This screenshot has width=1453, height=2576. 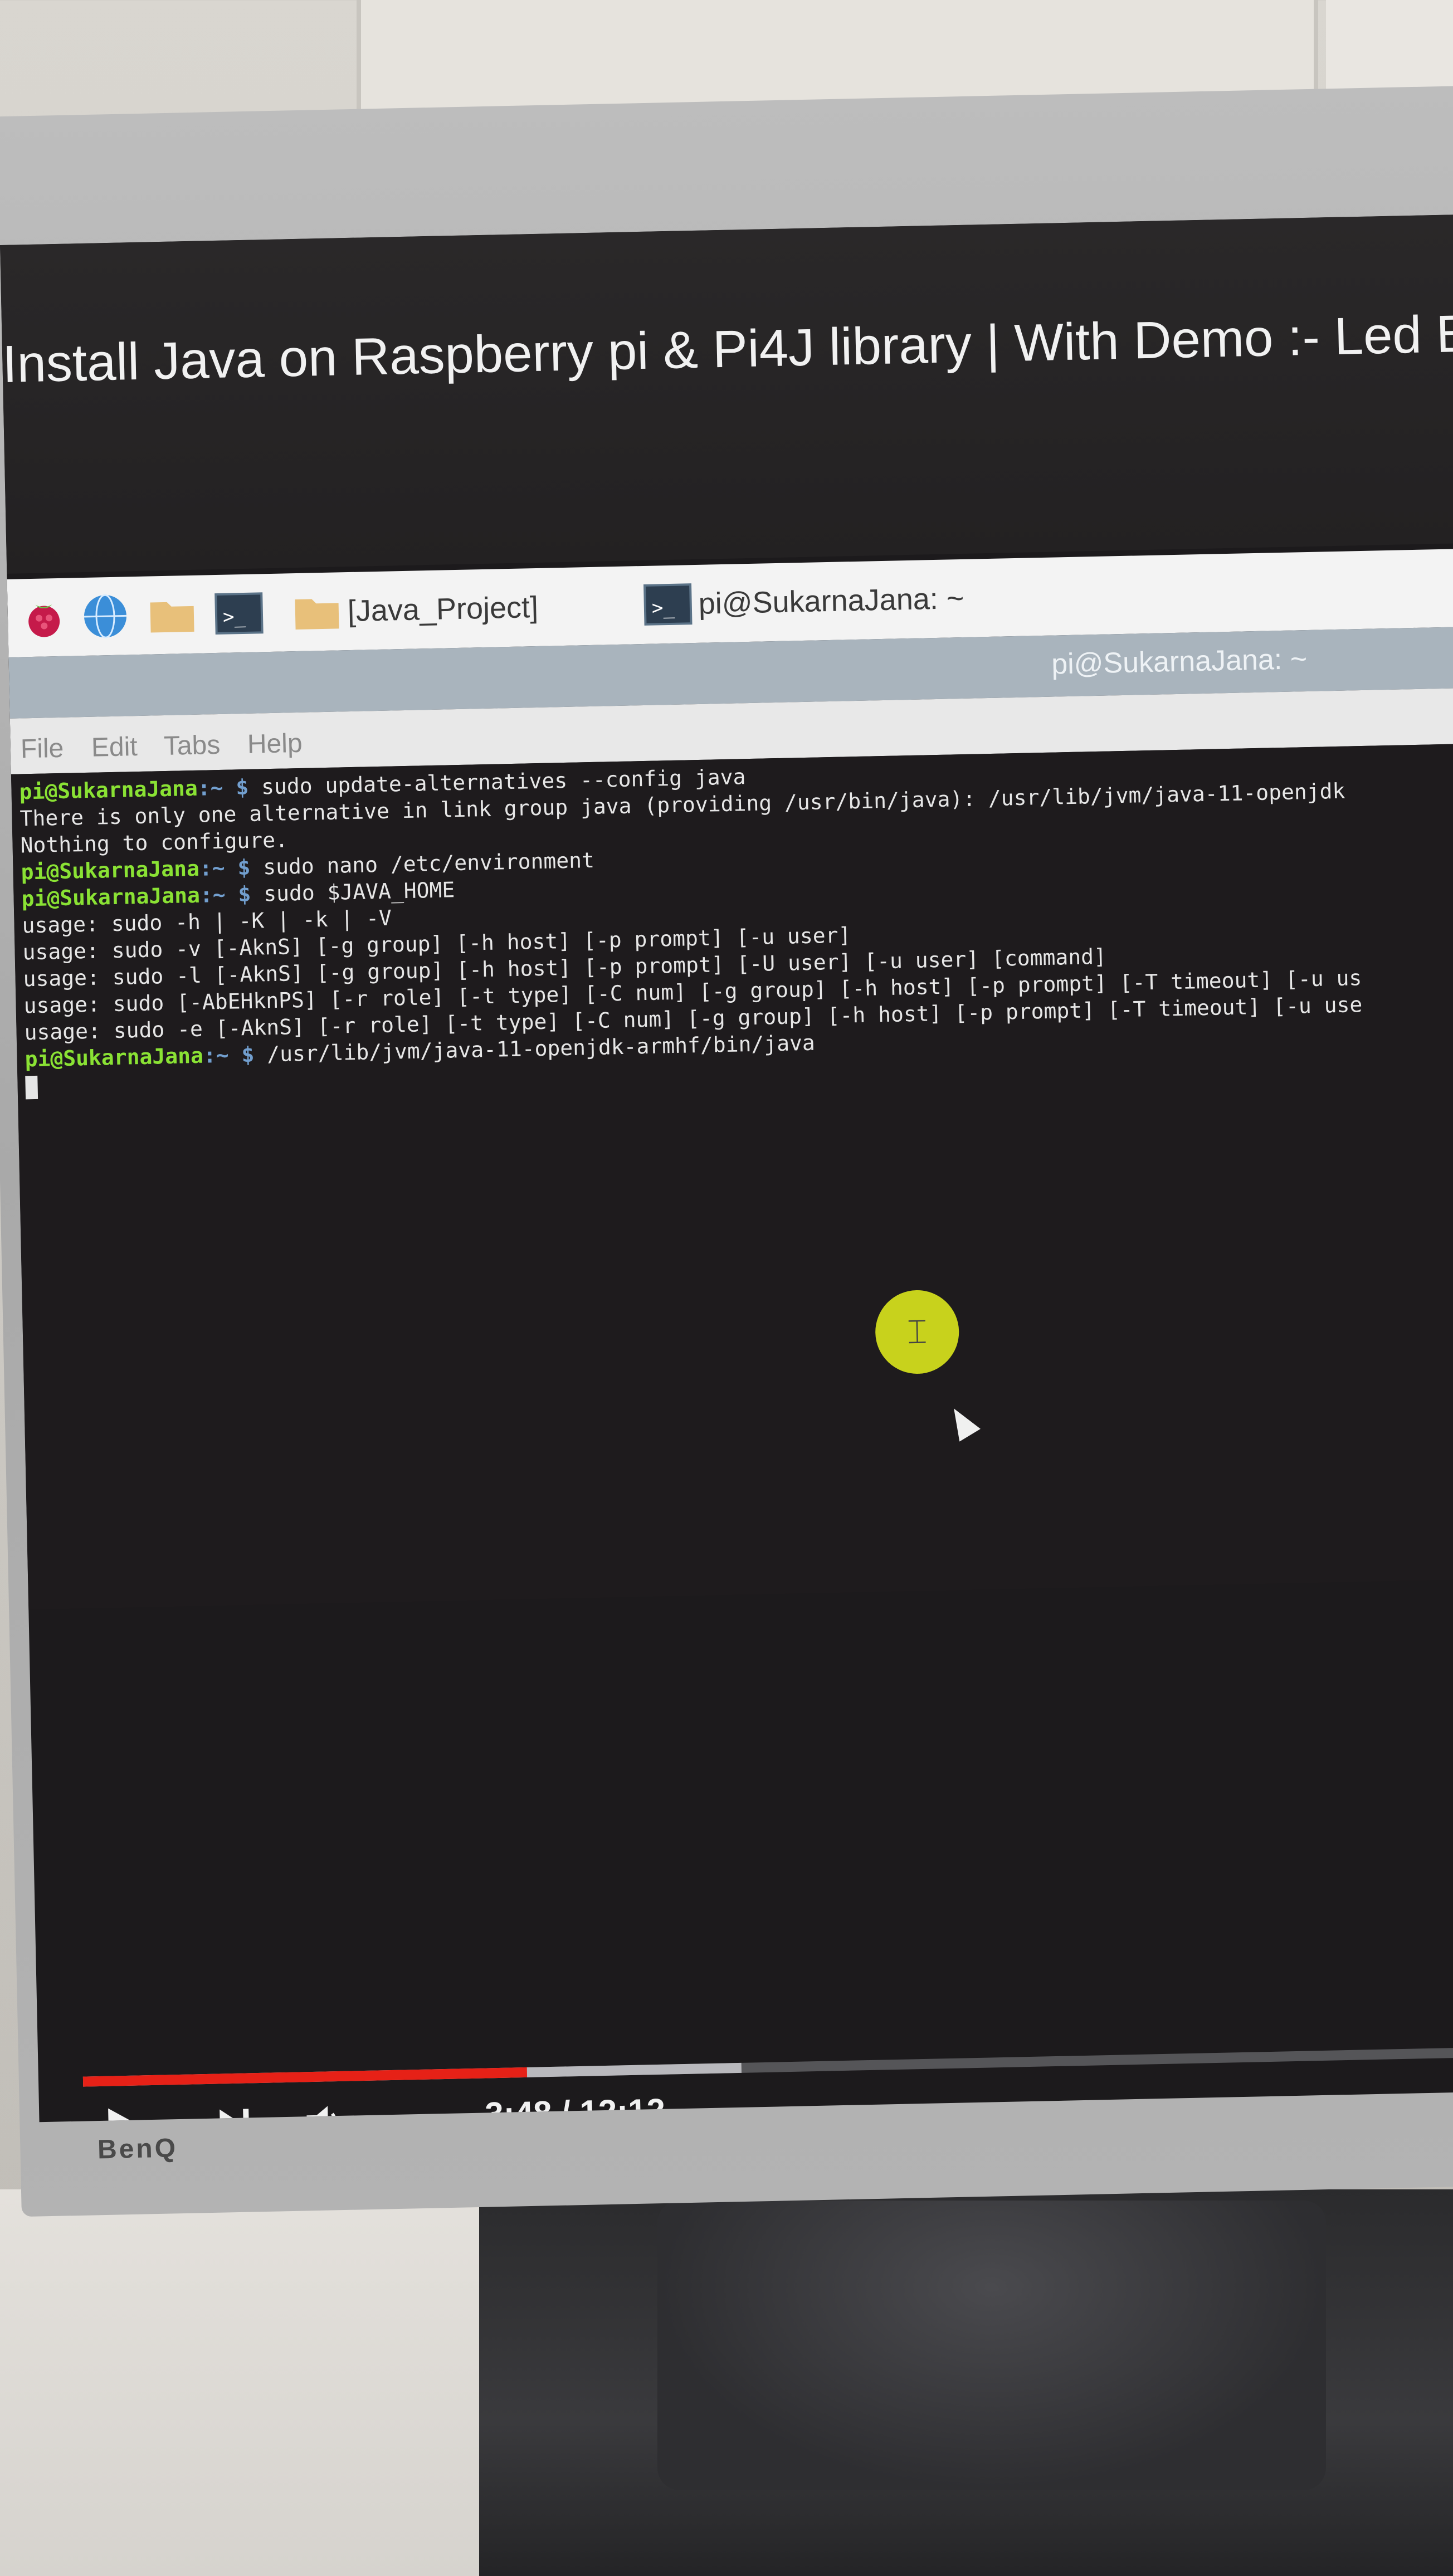 What do you see at coordinates (114, 747) in the screenshot?
I see `menu-edit: Edit` at bounding box center [114, 747].